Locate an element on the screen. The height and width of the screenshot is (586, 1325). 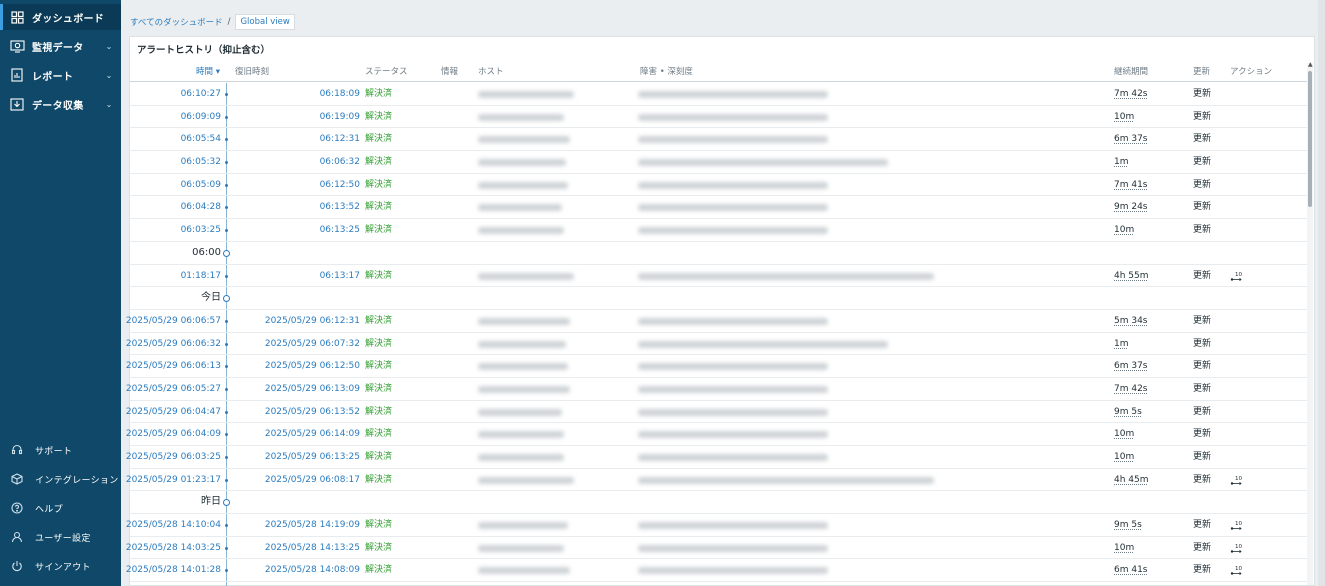
event-time: 2025/05/29 06:06:32 is located at coordinates (173, 344).